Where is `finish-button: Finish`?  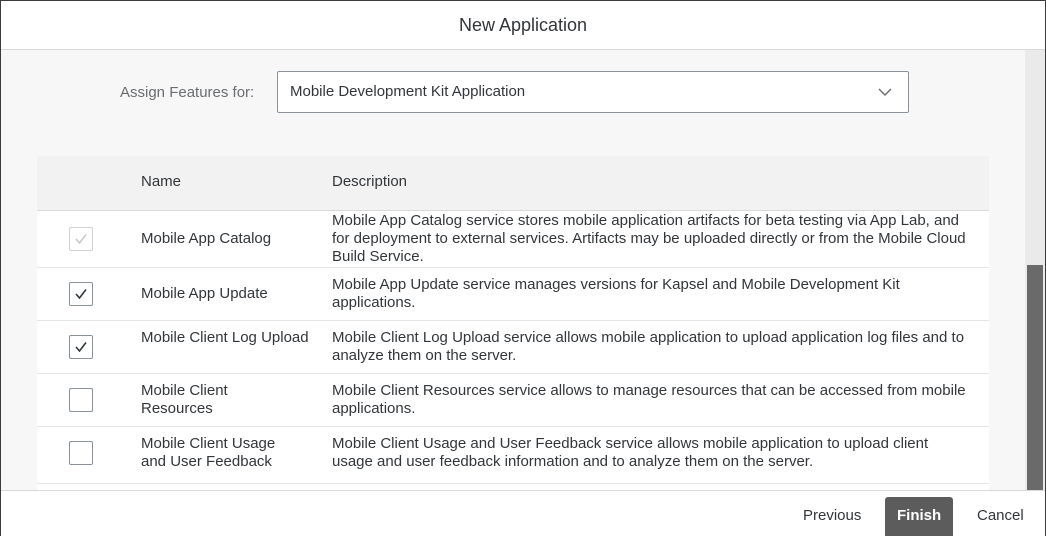
finish-button: Finish is located at coordinates (919, 516).